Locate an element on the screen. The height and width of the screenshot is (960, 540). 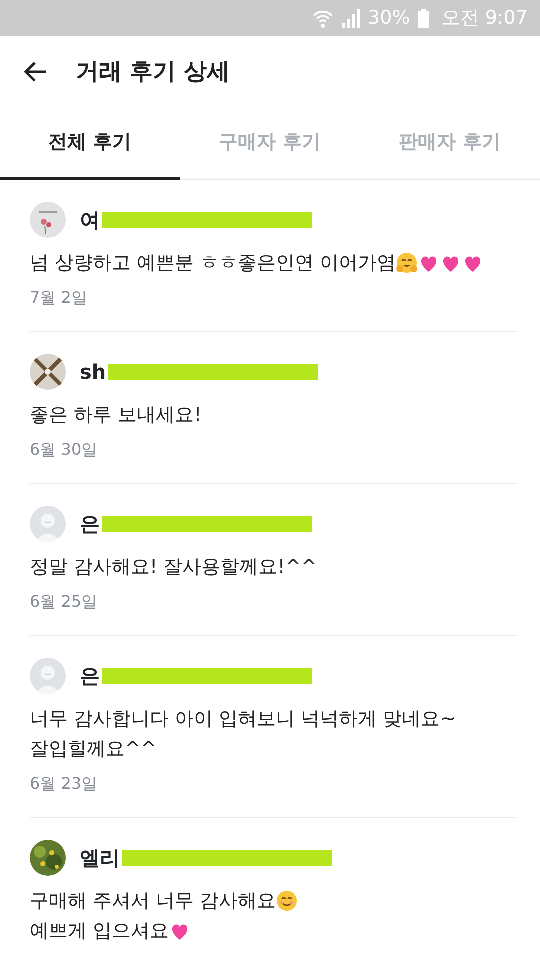
review-date: 6월 23일 is located at coordinates (64, 784).